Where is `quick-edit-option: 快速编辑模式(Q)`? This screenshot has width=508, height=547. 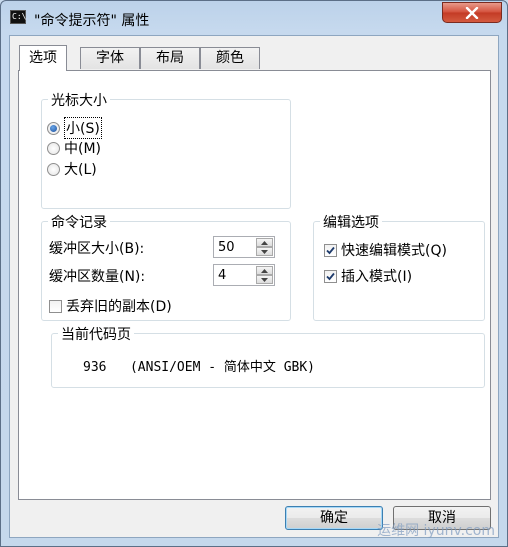
quick-edit-option: 快速编辑模式(Q) is located at coordinates (385, 250).